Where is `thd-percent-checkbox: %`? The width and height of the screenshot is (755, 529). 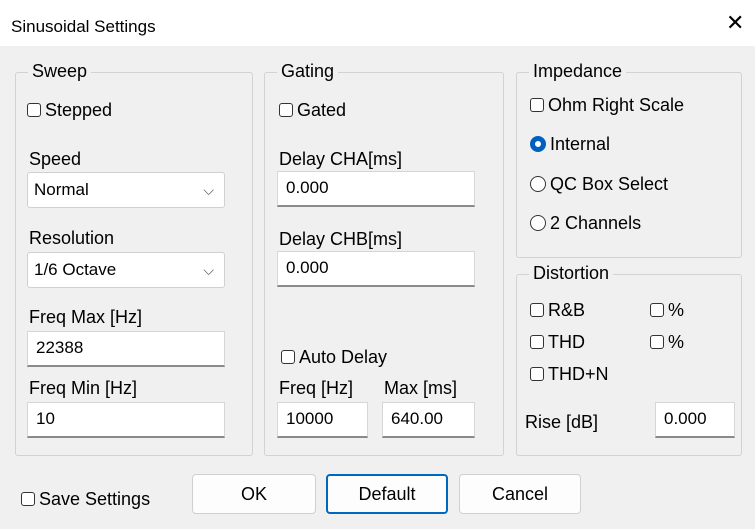
thd-percent-checkbox: % is located at coordinates (667, 342).